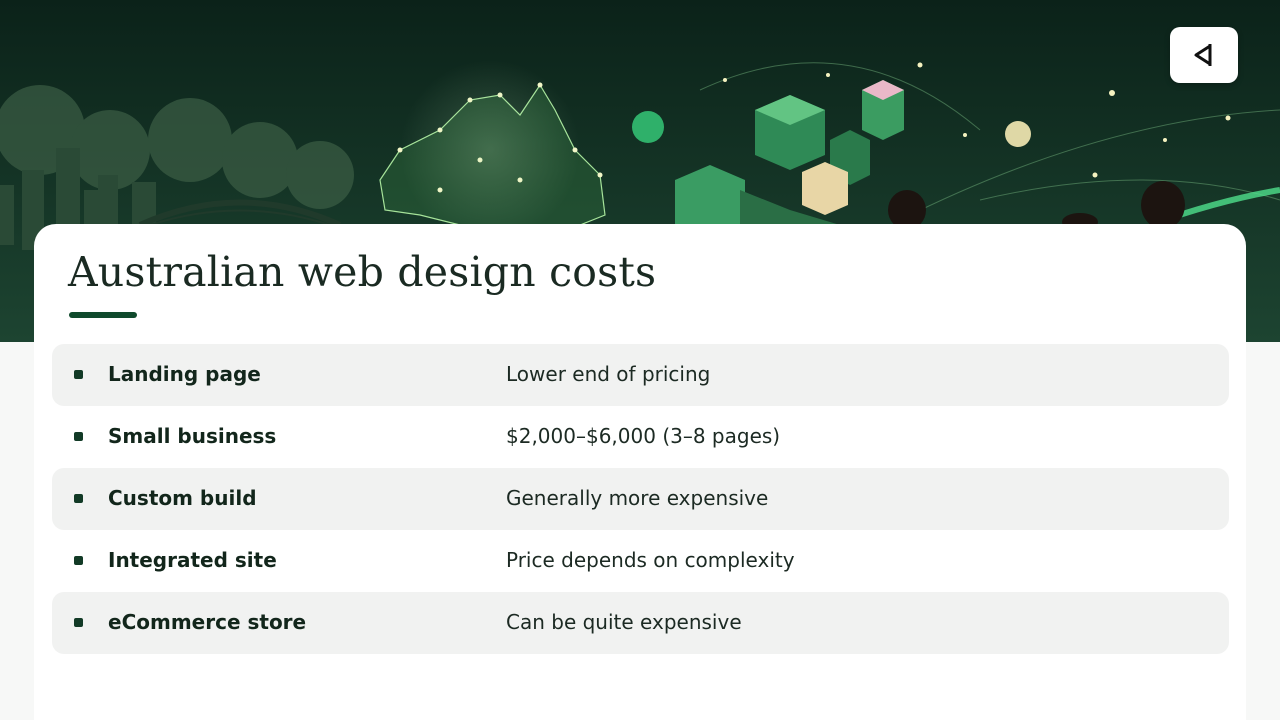 Image resolution: width=1280 pixels, height=720 pixels. I want to click on list-item: Small business $2,000–$6,000 (3–8 pages), so click(640, 437).